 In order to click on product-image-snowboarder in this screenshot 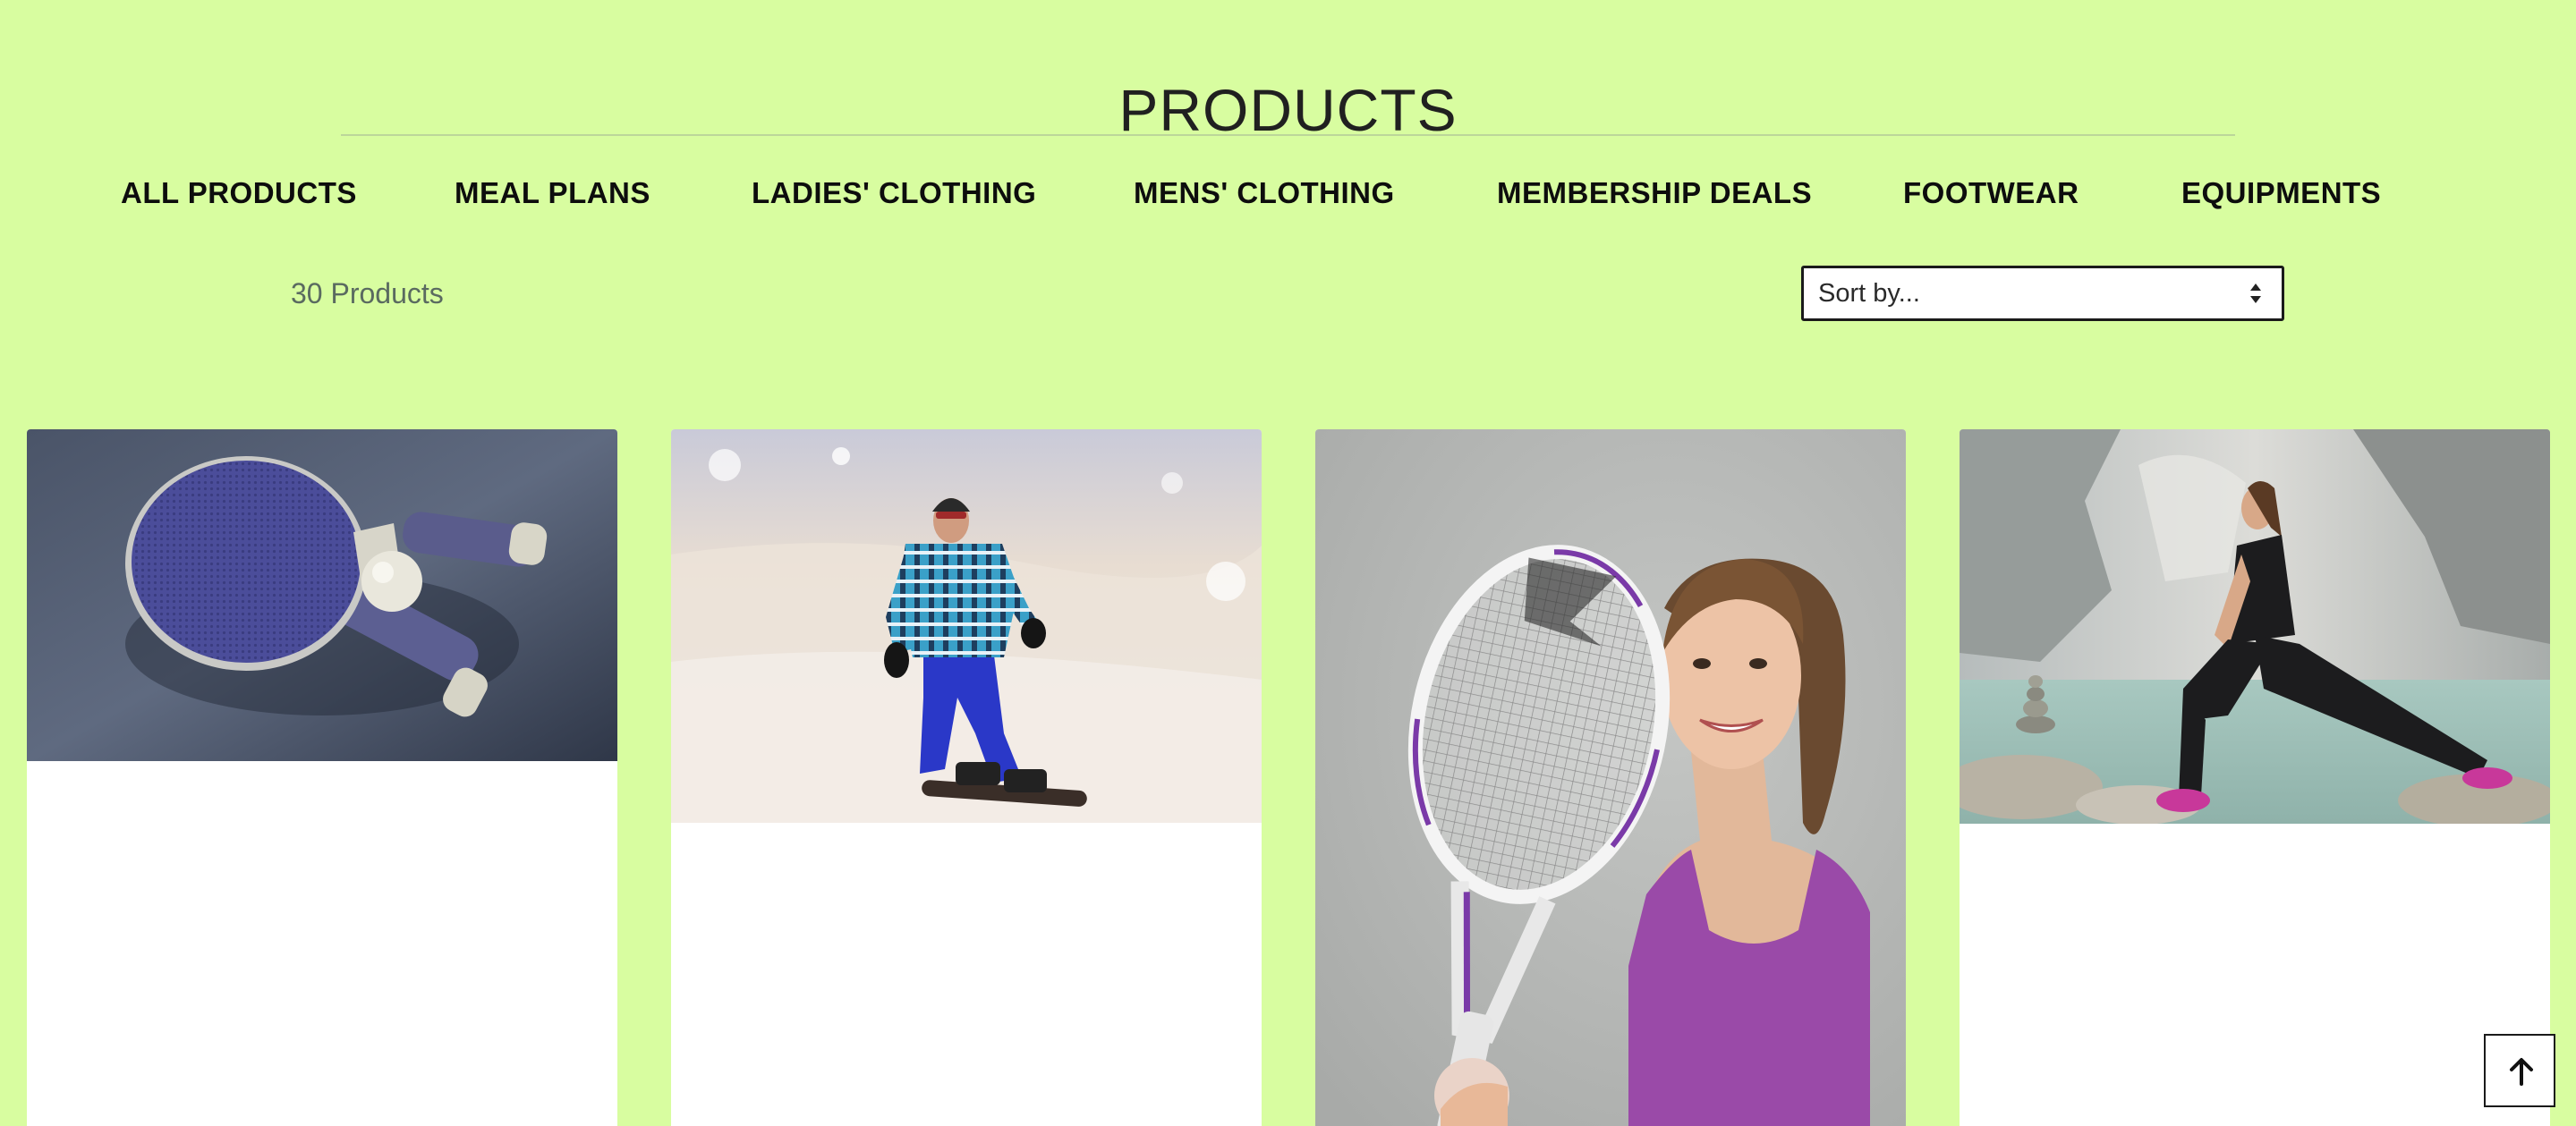, I will do `click(966, 626)`.